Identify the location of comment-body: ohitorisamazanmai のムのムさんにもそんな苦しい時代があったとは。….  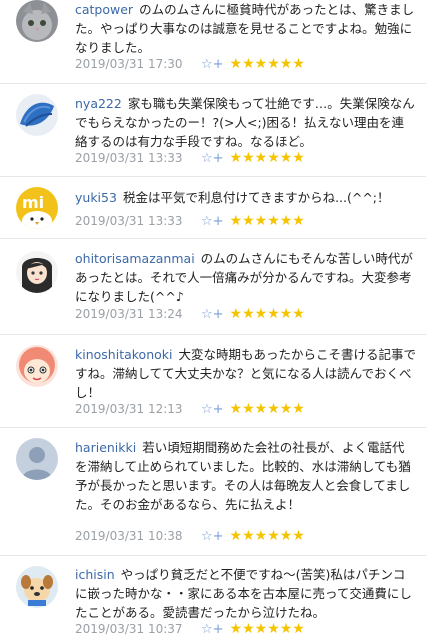
(245, 277).